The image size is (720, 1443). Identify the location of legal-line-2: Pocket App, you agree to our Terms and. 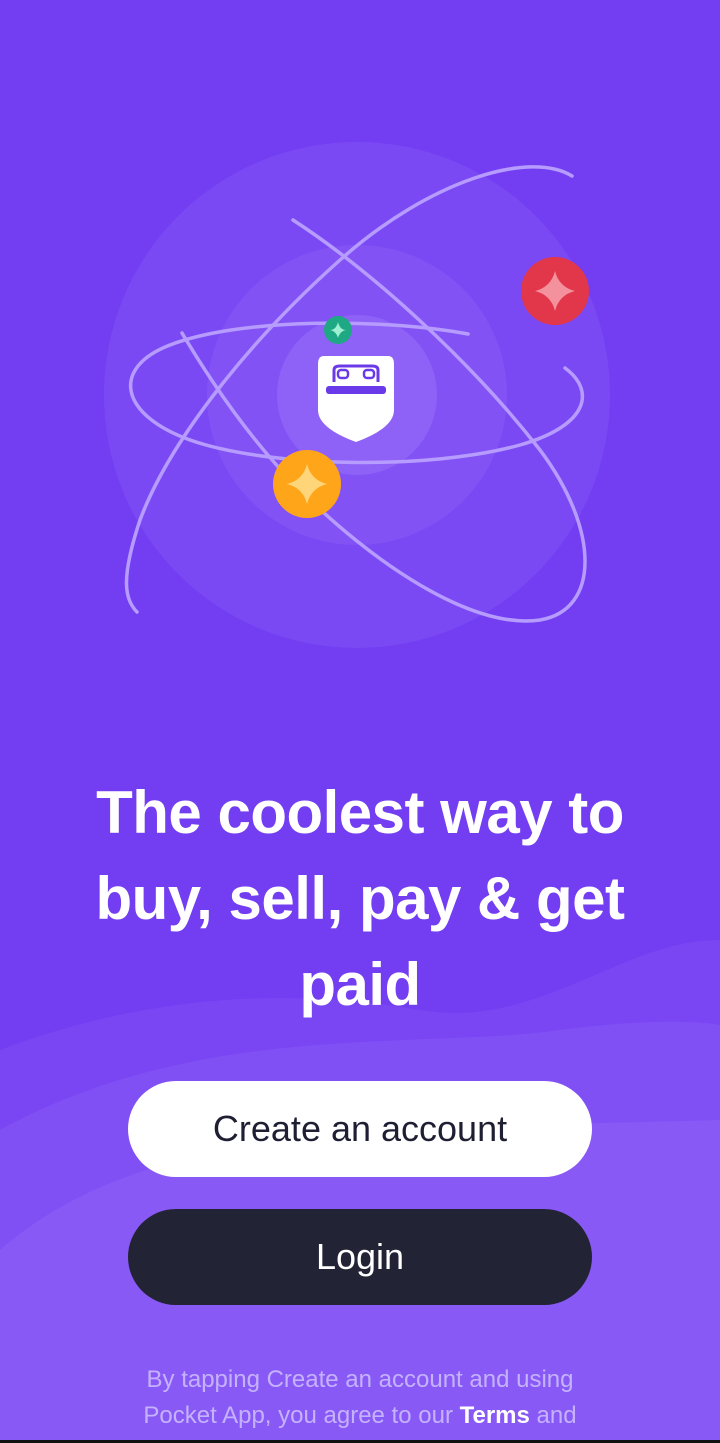
(360, 1416).